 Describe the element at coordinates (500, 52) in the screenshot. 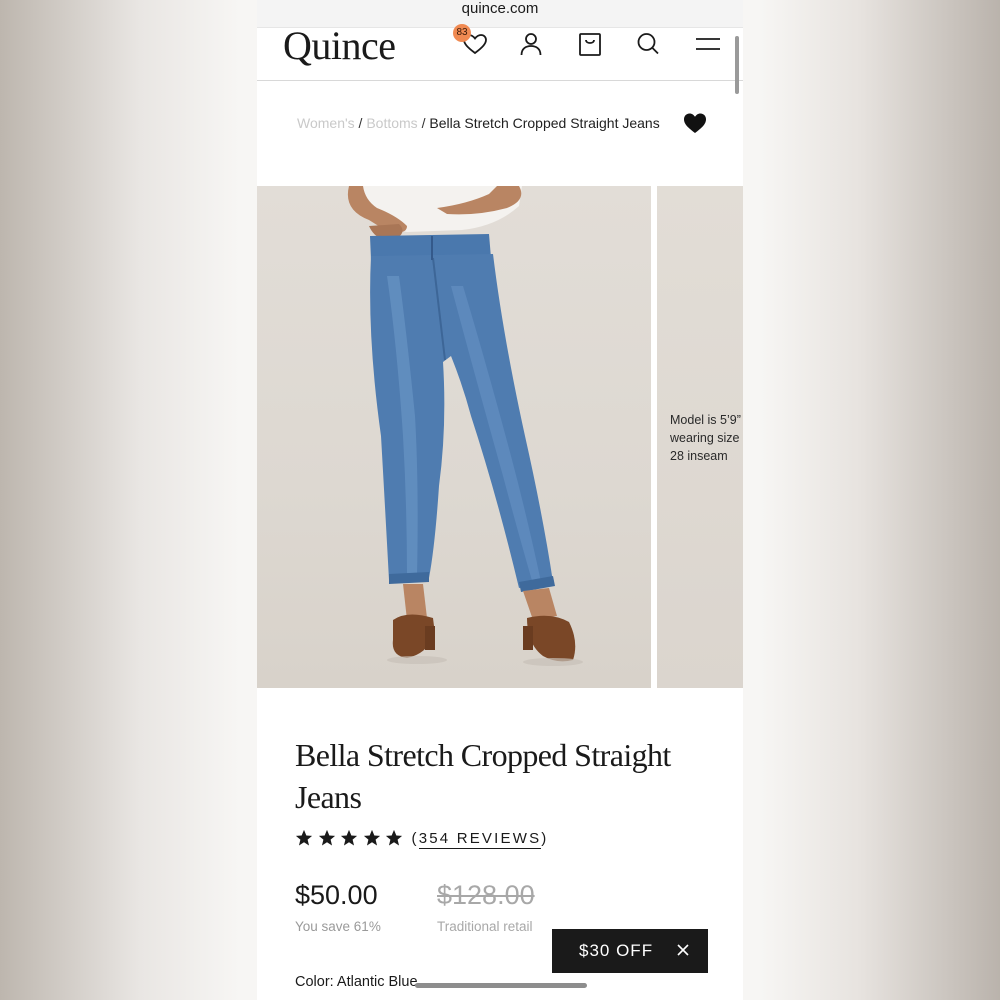

I see `site-header: Quince 83` at that location.